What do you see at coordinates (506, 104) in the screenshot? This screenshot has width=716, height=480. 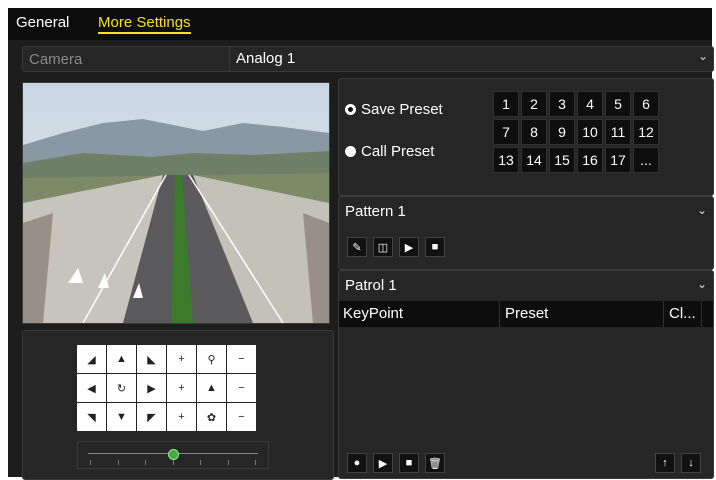 I see `preset-button: 1` at bounding box center [506, 104].